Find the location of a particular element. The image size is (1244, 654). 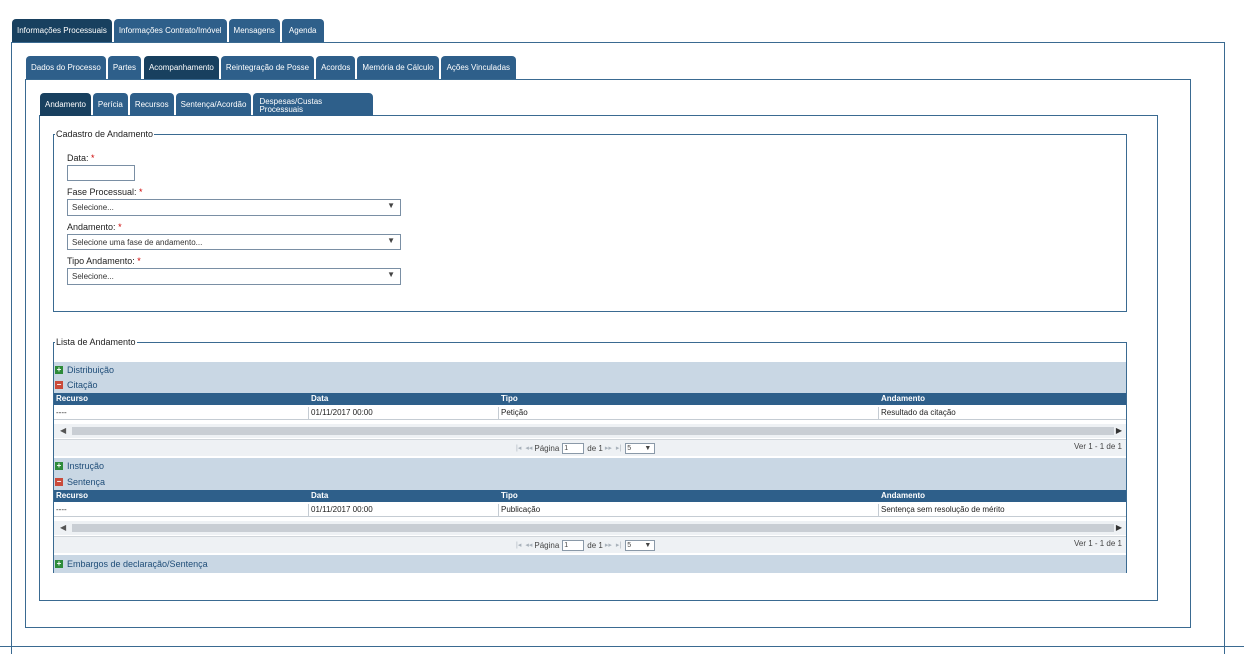

sentenca-horizontal-scrollbar: ◀ ▶ is located at coordinates (590, 528).